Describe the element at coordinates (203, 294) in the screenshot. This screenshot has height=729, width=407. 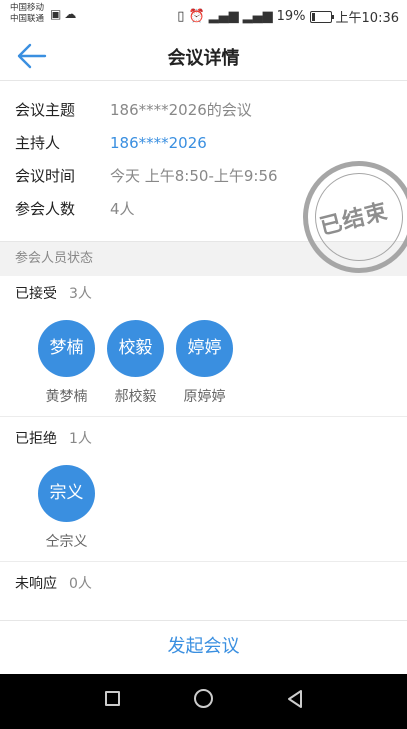
I see `accepted-title: 已接受 3人` at that location.